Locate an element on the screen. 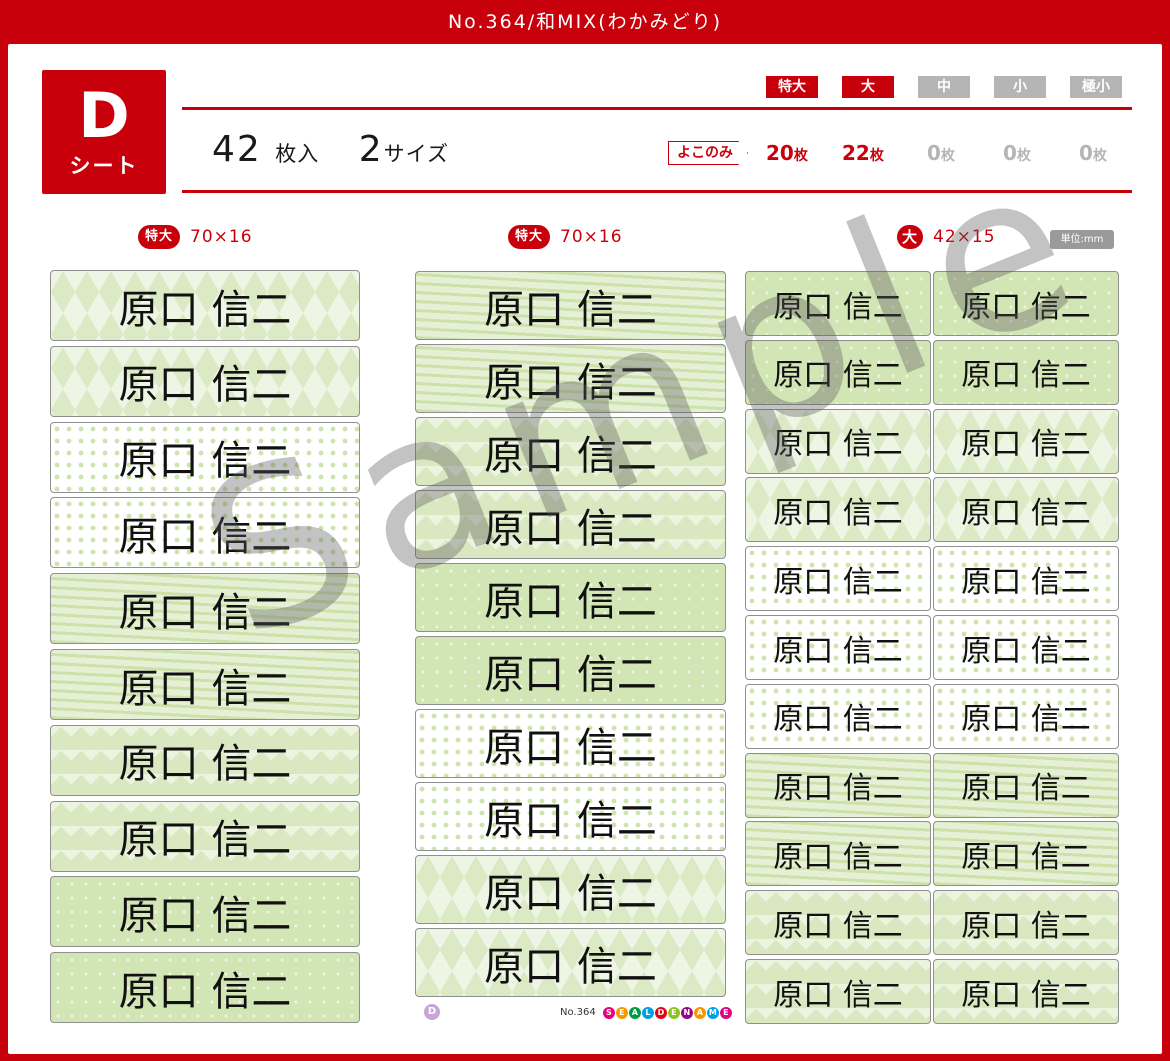  product-number: No.364 is located at coordinates (578, 1012).